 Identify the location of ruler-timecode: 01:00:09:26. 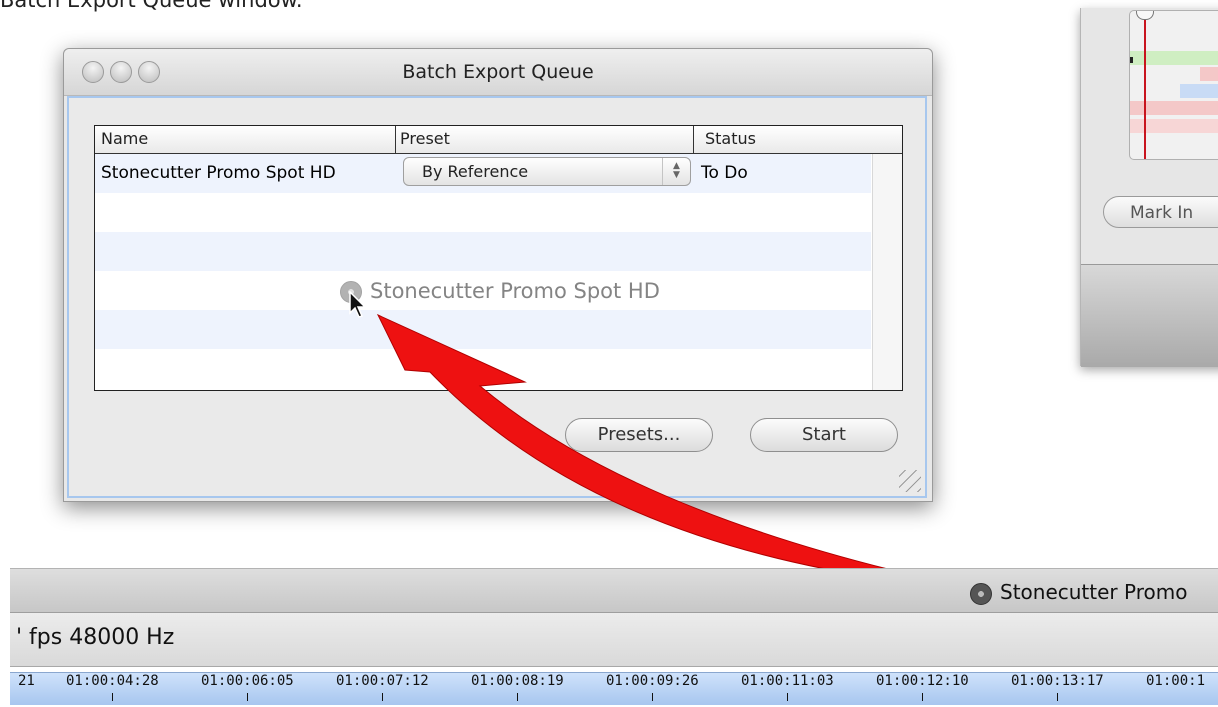
(652, 687).